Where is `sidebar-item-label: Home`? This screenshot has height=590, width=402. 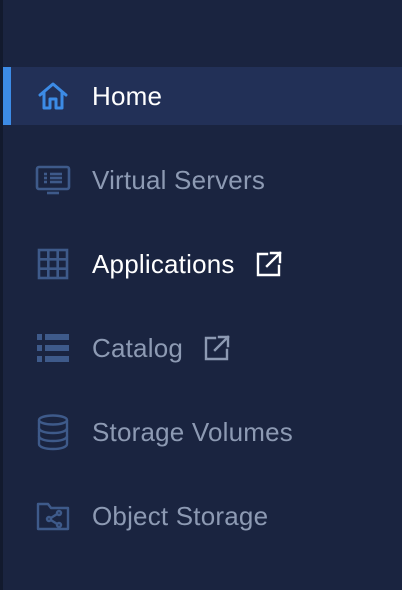 sidebar-item-label: Home is located at coordinates (127, 95).